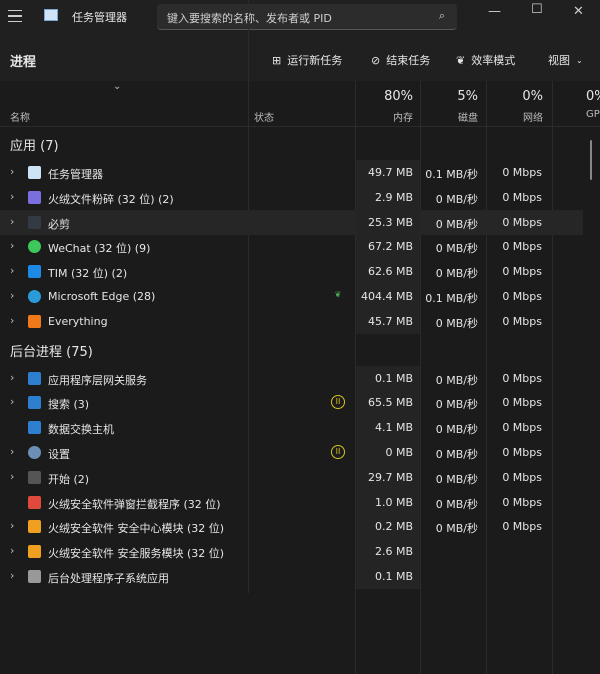 The image size is (600, 674). Describe the element at coordinates (591, 160) in the screenshot. I see `scrollbar` at that location.